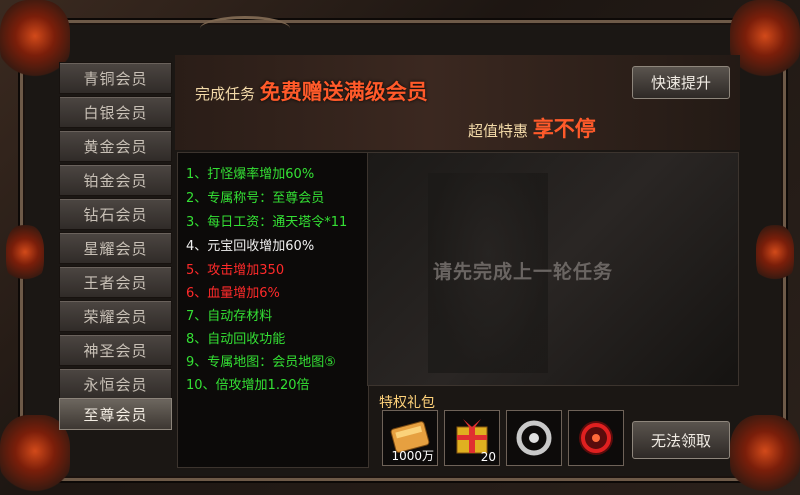 The height and width of the screenshot is (495, 800). I want to click on tab-gold: 黄金会员, so click(115, 146).